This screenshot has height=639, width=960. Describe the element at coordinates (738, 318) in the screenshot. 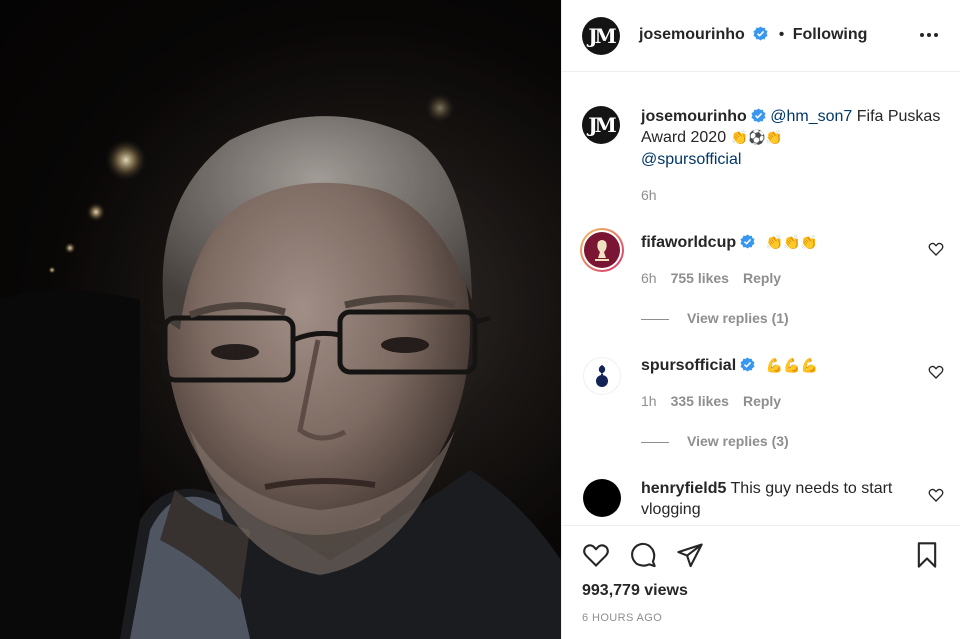

I see `view-replies-label: View replies (1)` at that location.